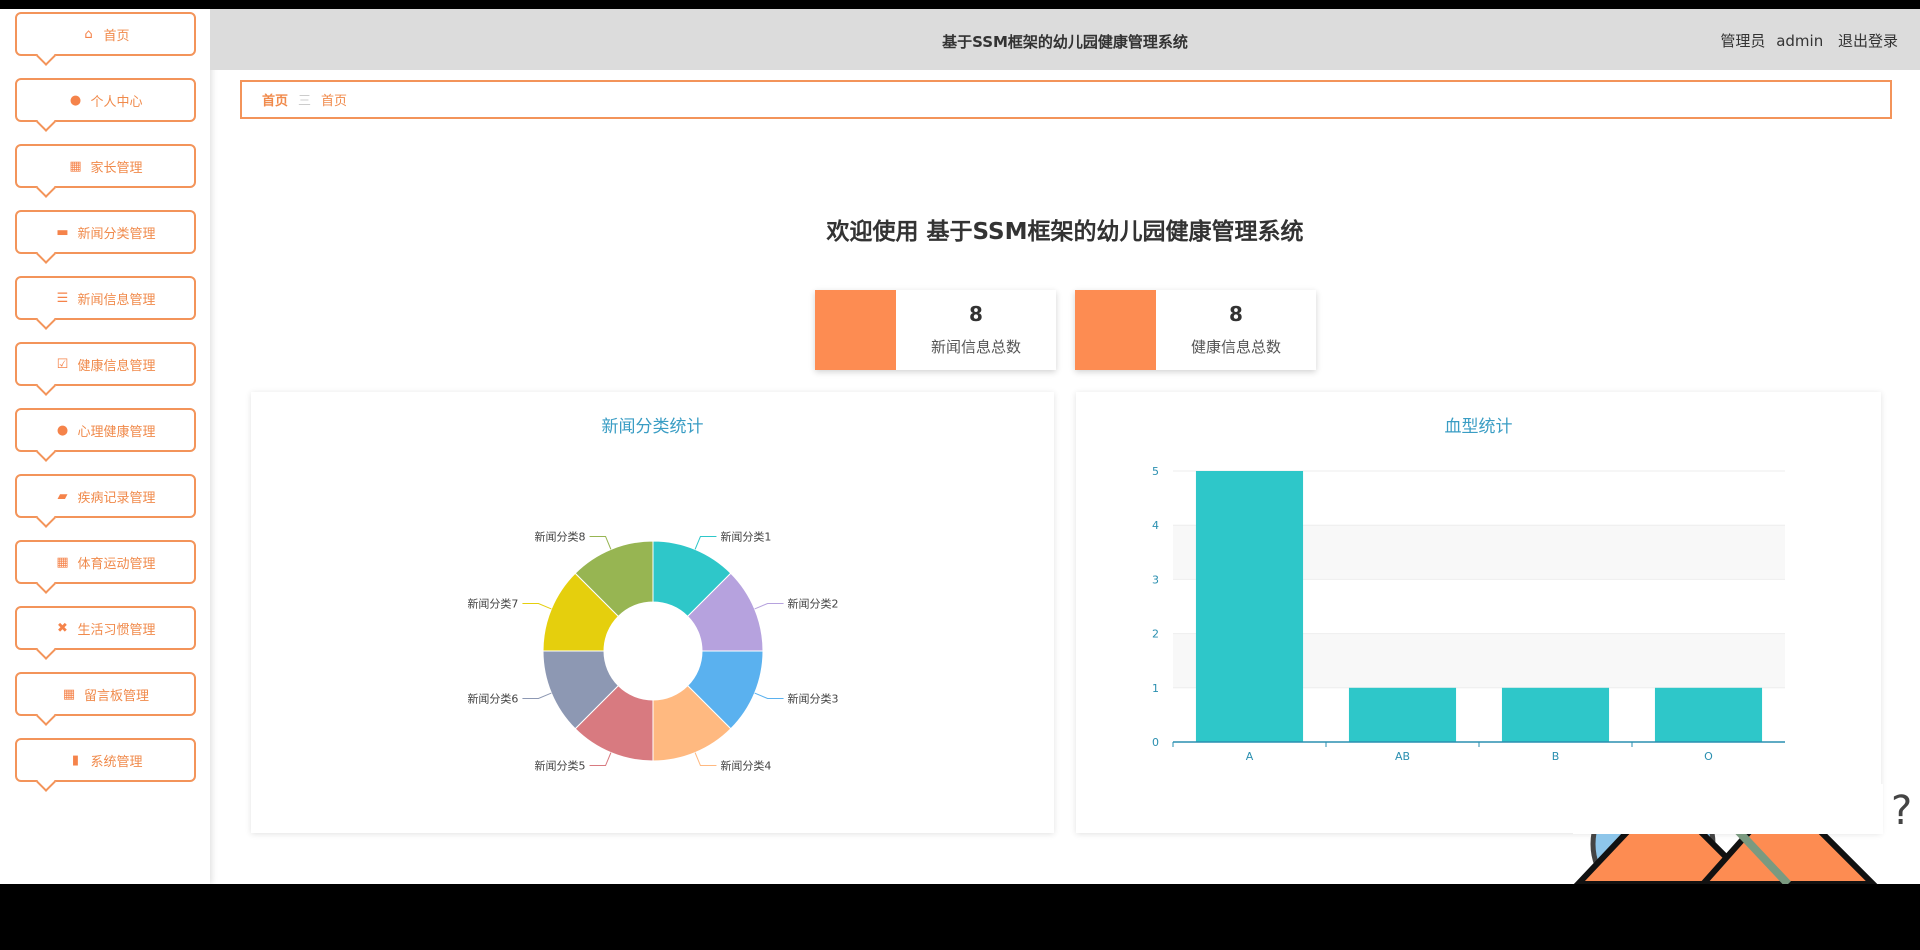  I want to click on sidebar-item-6: ☑ 健康信息管理, so click(105, 364).